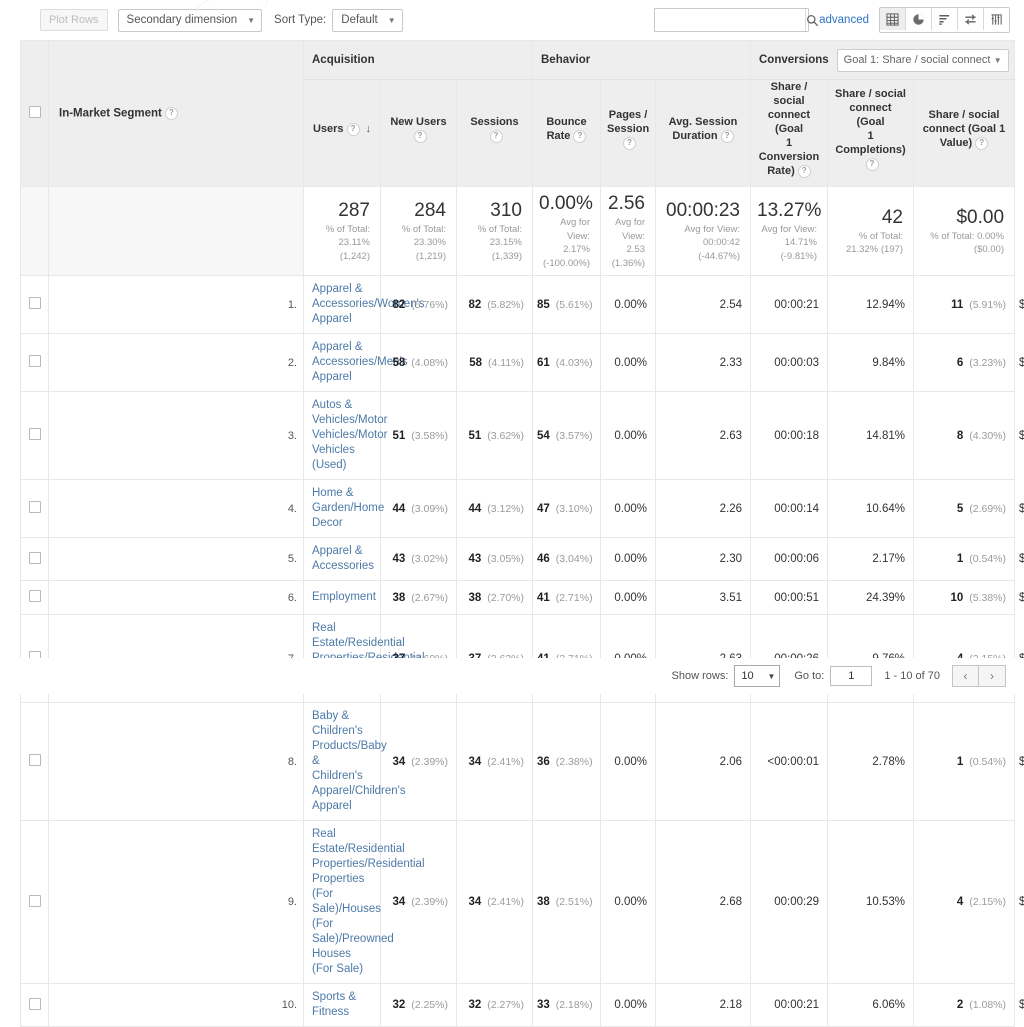  What do you see at coordinates (566, 435) in the screenshot?
I see `cell-sessions: 54 (3.57%)` at bounding box center [566, 435].